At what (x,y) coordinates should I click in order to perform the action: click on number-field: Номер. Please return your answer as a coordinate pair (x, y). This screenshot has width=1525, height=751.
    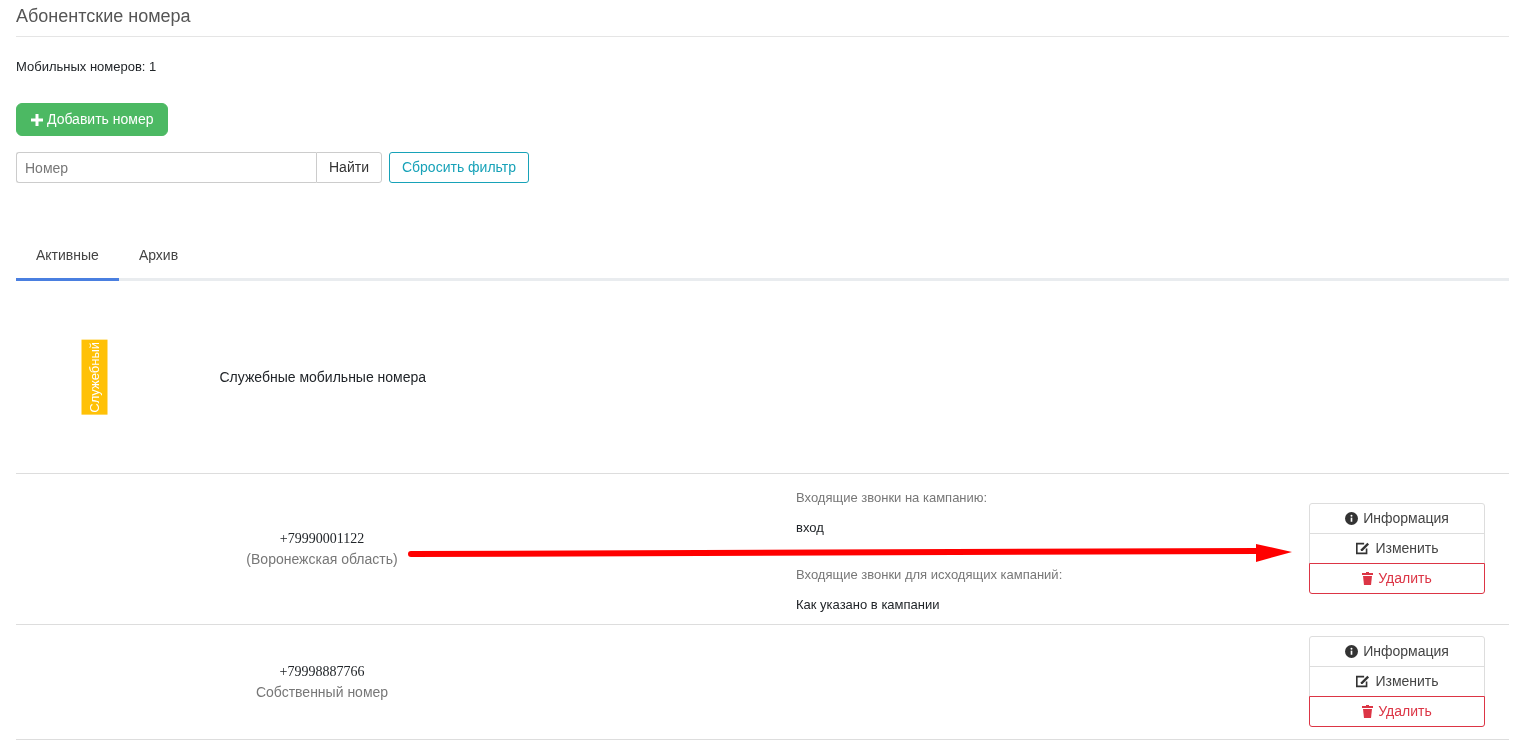
    Looking at the image, I should click on (166, 168).